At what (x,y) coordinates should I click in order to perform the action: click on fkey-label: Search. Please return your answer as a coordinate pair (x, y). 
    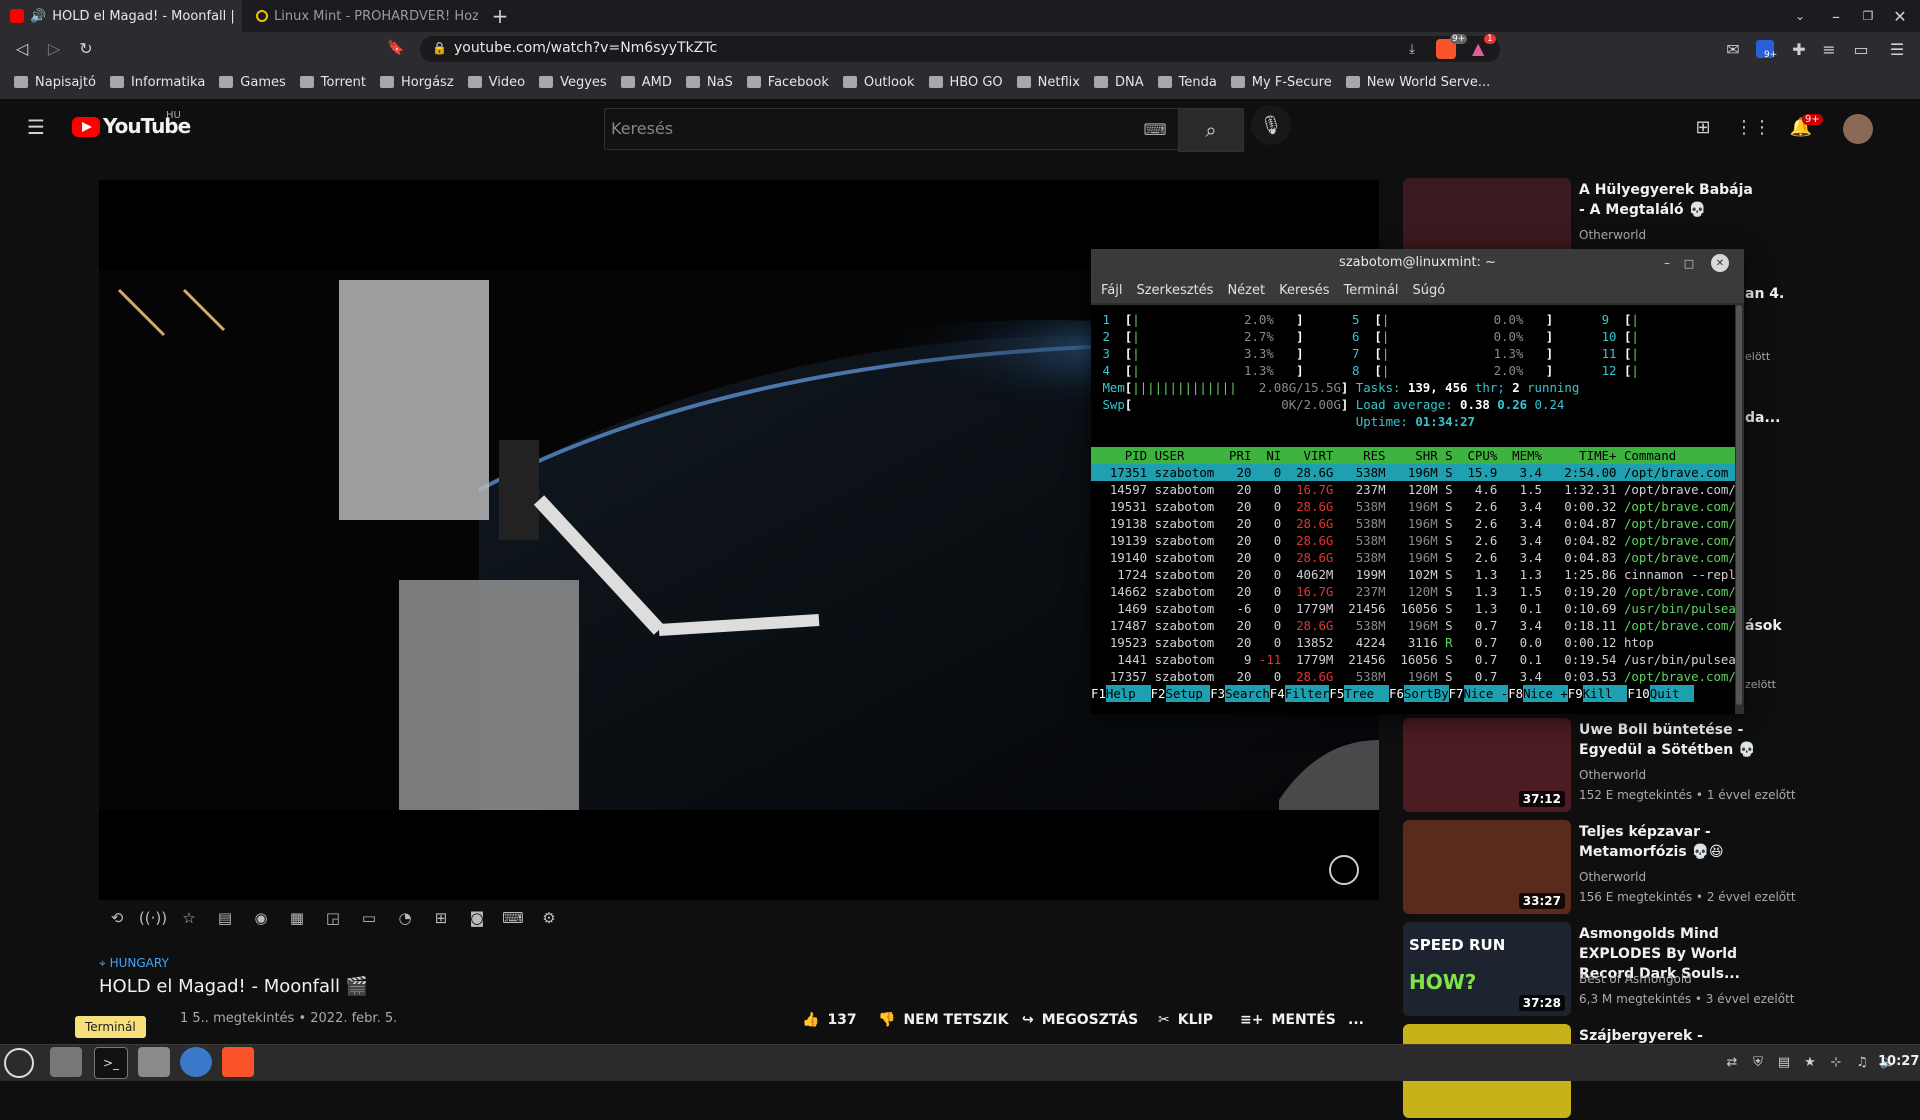
    Looking at the image, I should click on (1247, 693).